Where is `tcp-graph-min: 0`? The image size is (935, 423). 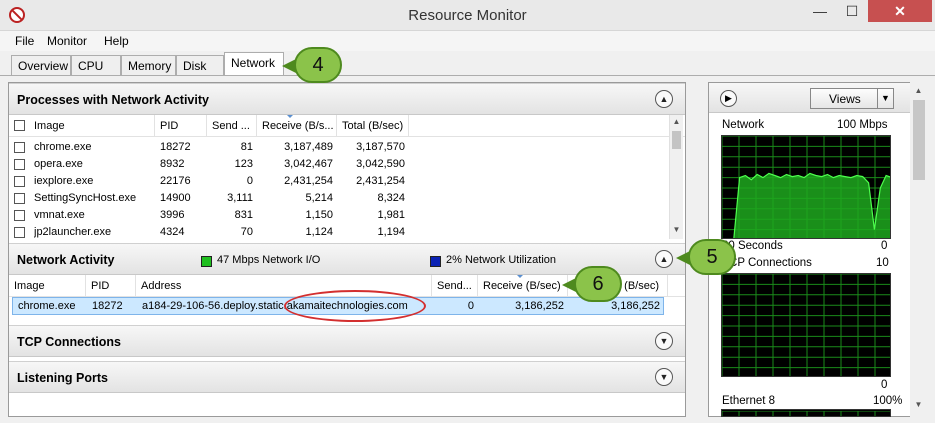 tcp-graph-min: 0 is located at coordinates (884, 385).